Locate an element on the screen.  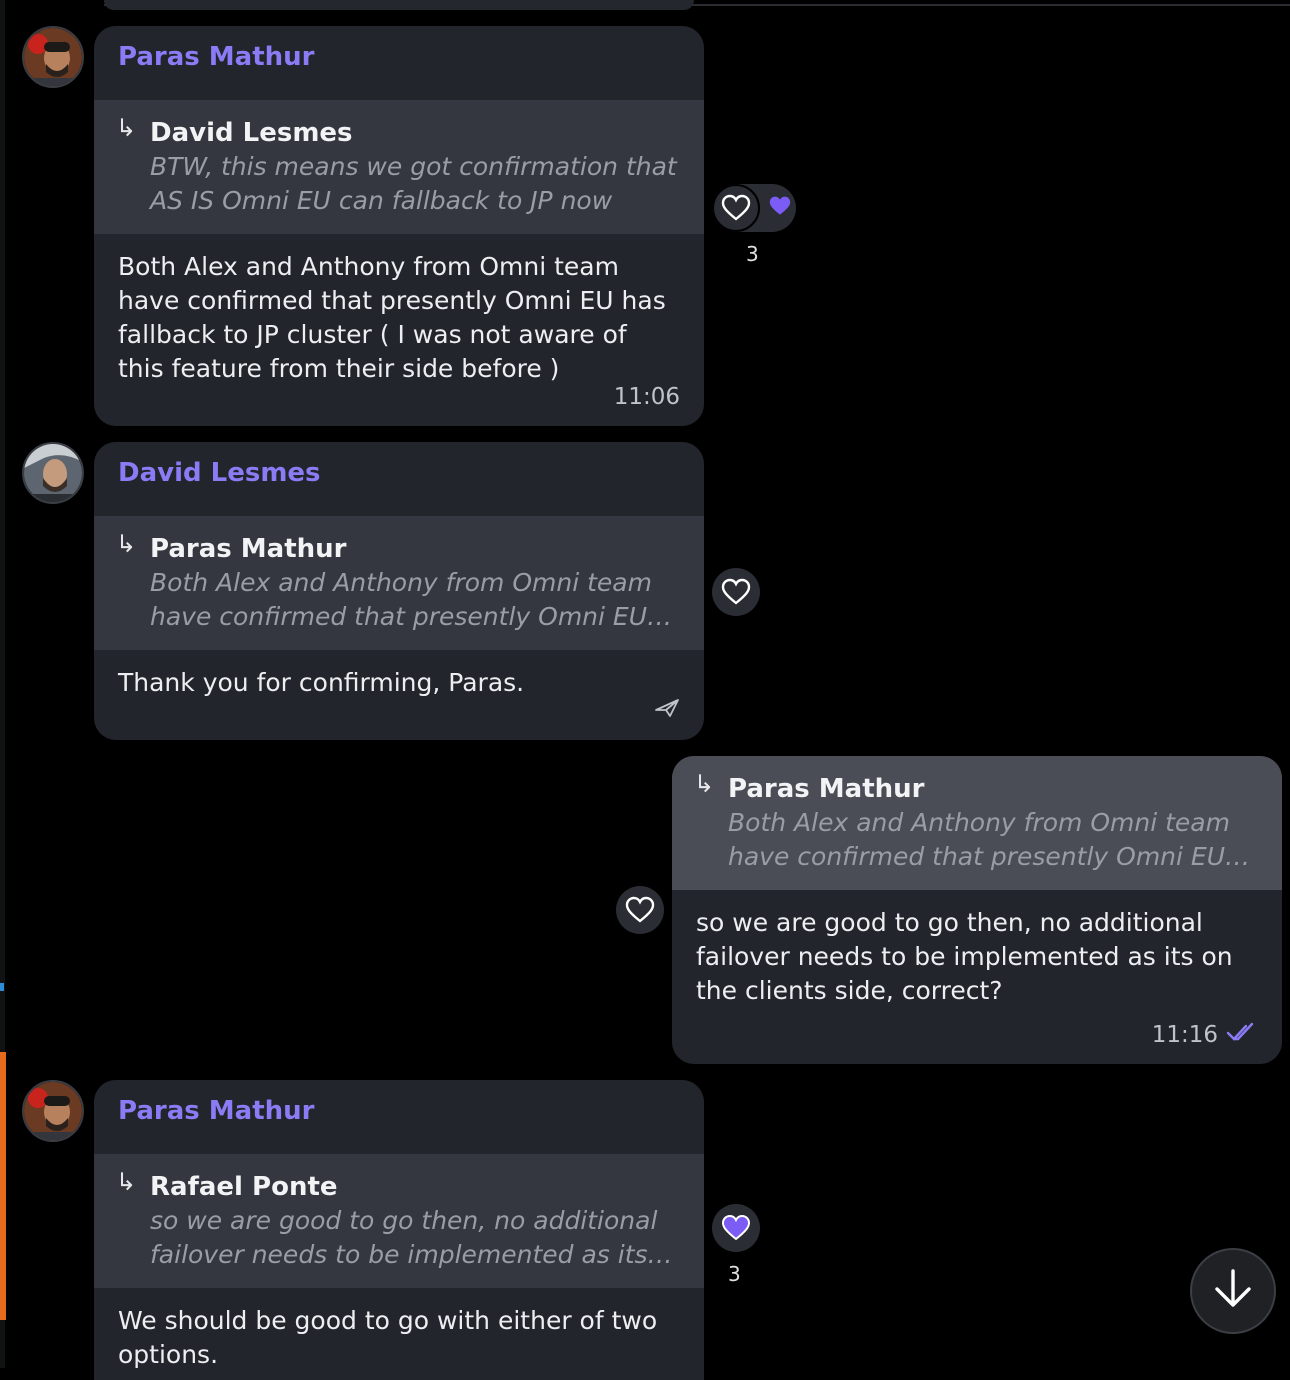
reaction-group is located at coordinates (754, 208).